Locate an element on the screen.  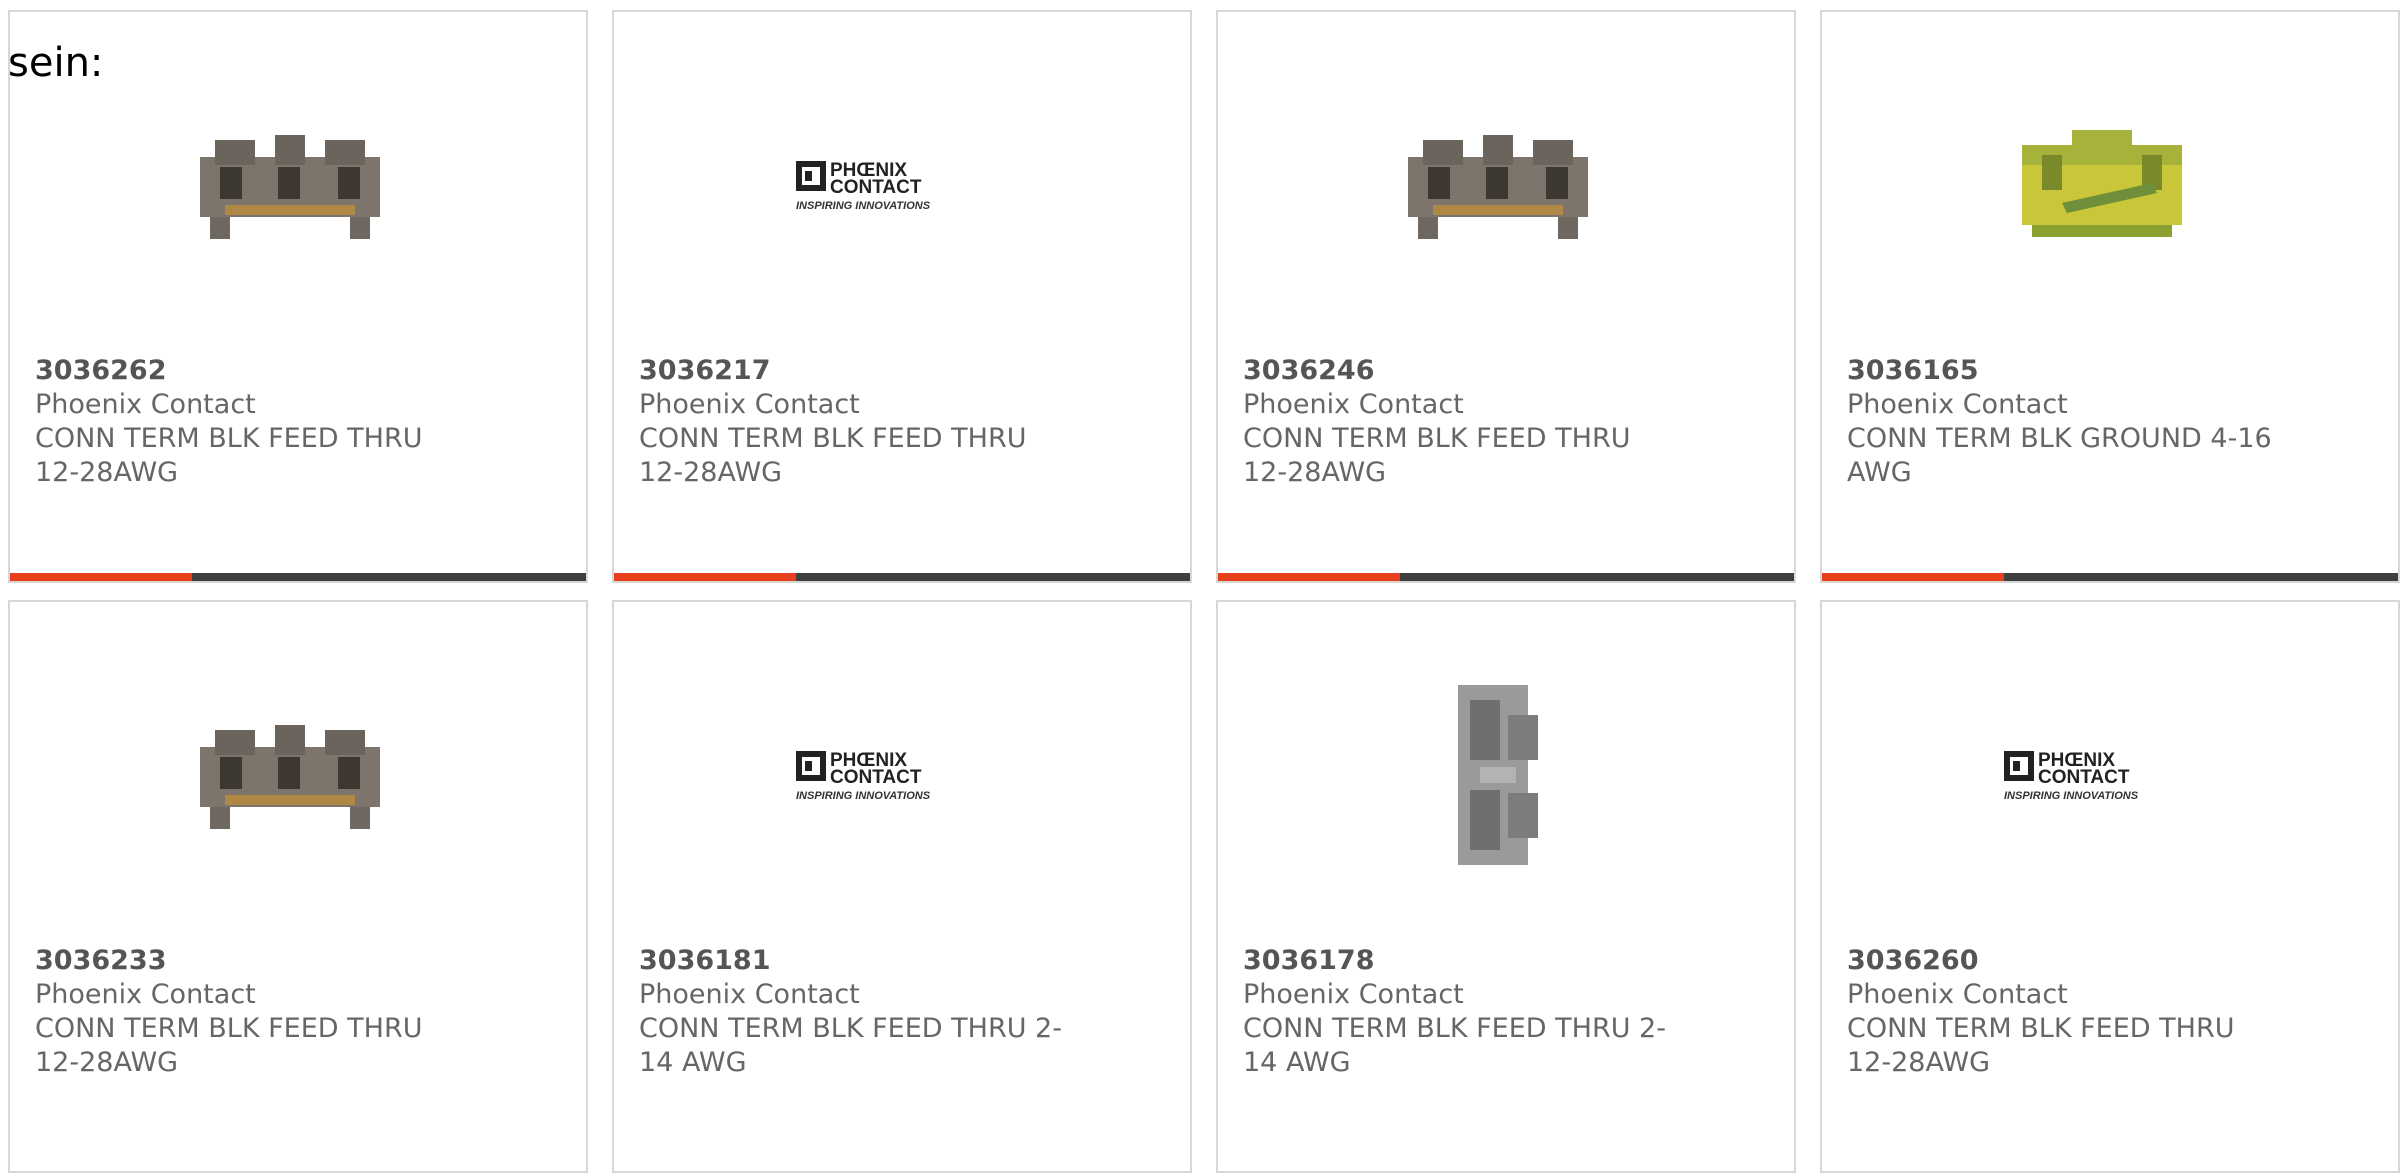
part-number: 3036260 is located at coordinates (2067, 961).